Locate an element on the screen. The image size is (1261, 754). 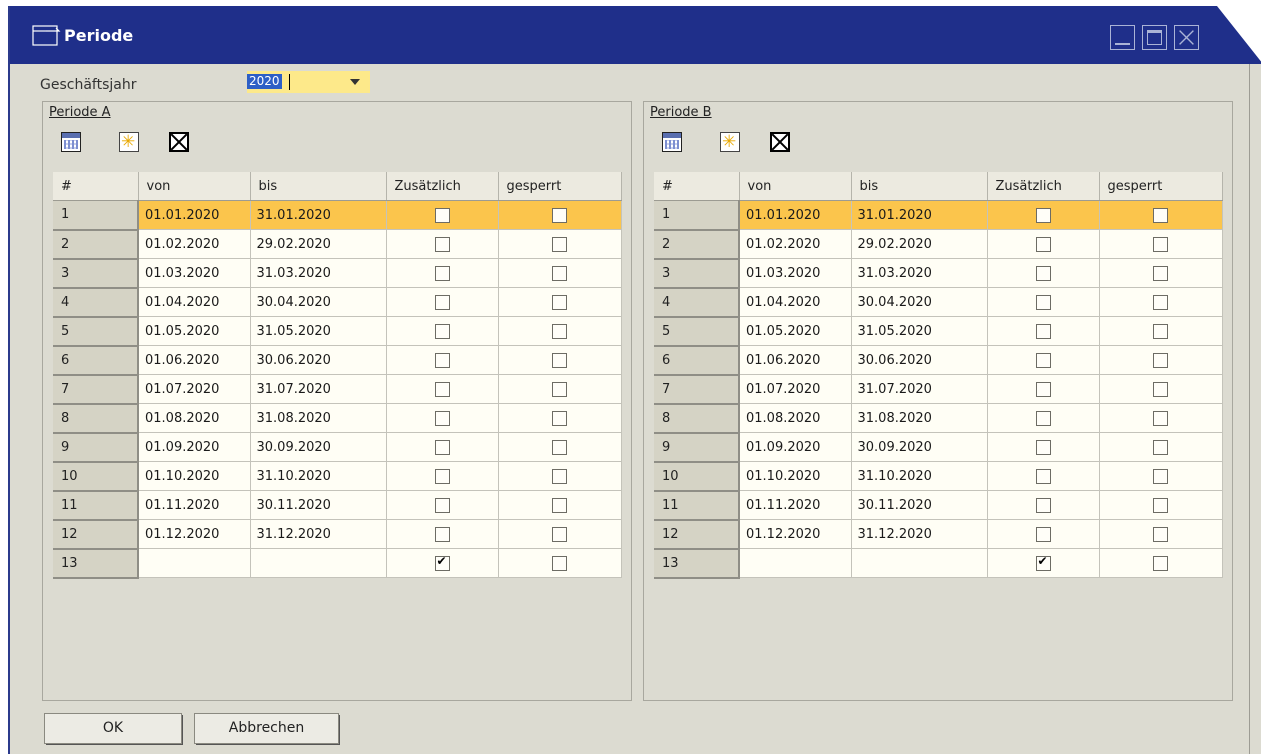
row-number-cell: 1 is located at coordinates (96, 215).